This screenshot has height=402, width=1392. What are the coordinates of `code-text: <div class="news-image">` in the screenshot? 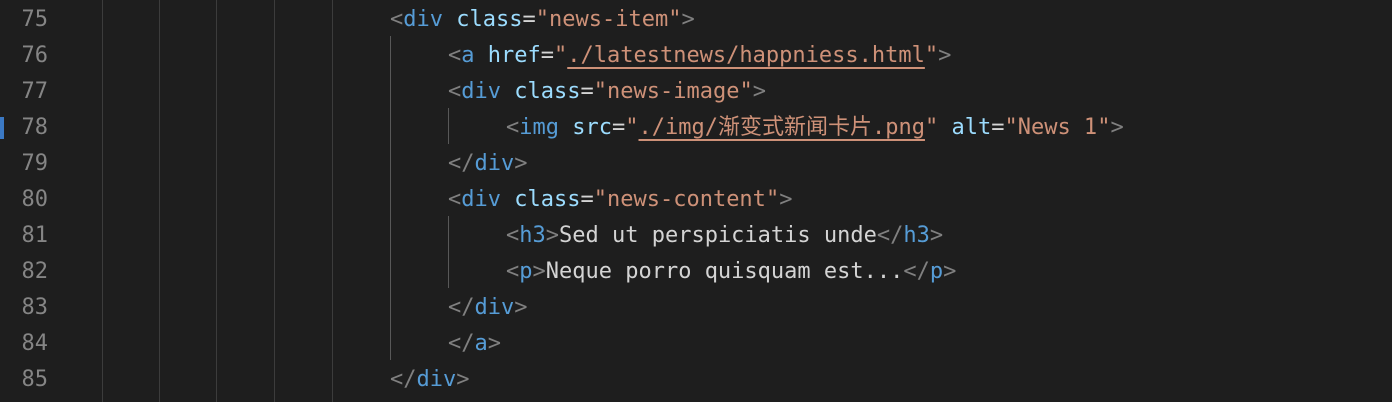 It's located at (607, 92).